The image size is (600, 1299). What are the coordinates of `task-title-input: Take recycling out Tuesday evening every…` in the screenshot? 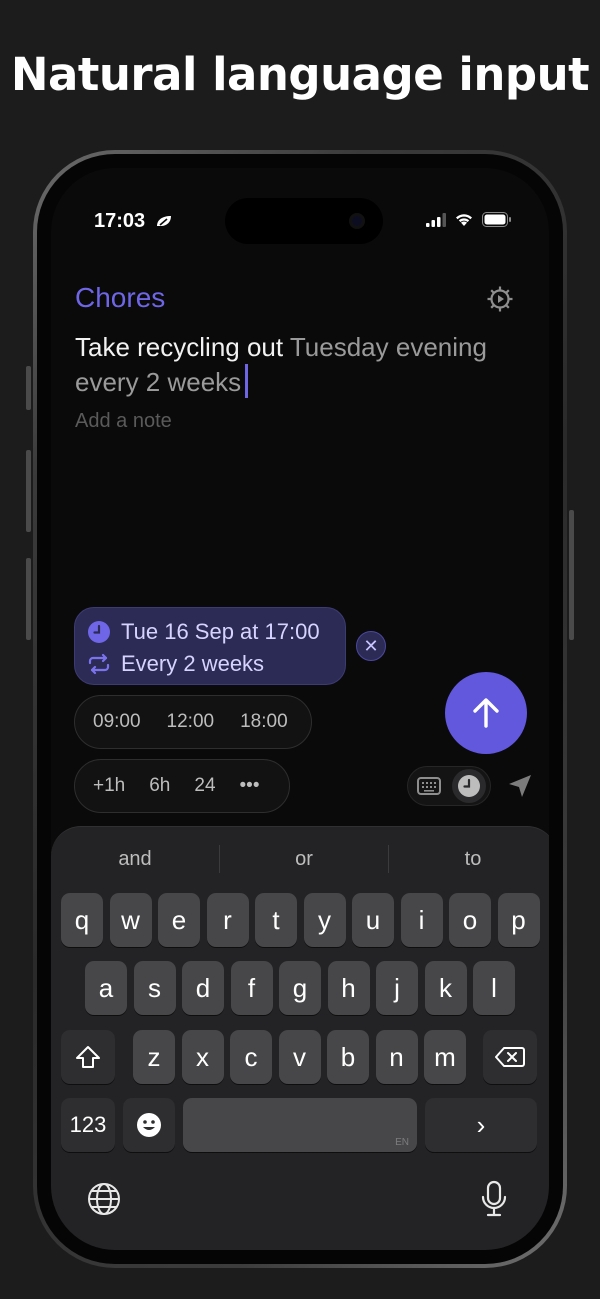 It's located at (295, 364).